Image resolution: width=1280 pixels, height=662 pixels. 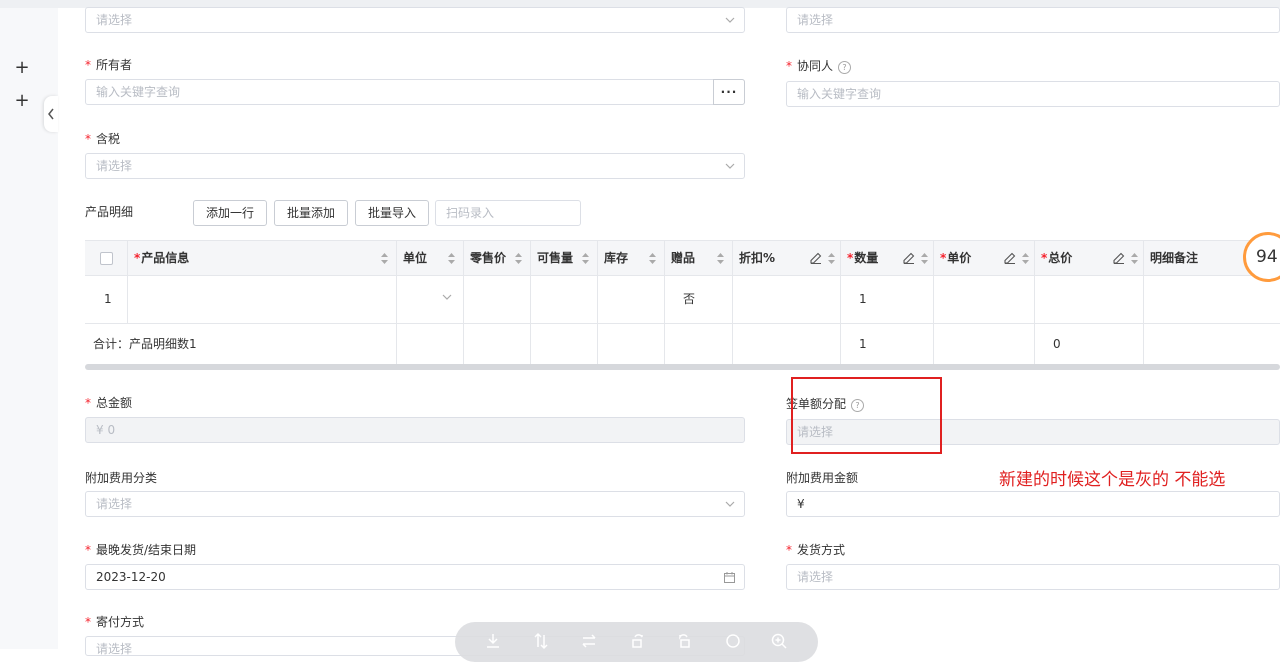 I want to click on column-header-total-price: *总价, so click(x=1089, y=258).